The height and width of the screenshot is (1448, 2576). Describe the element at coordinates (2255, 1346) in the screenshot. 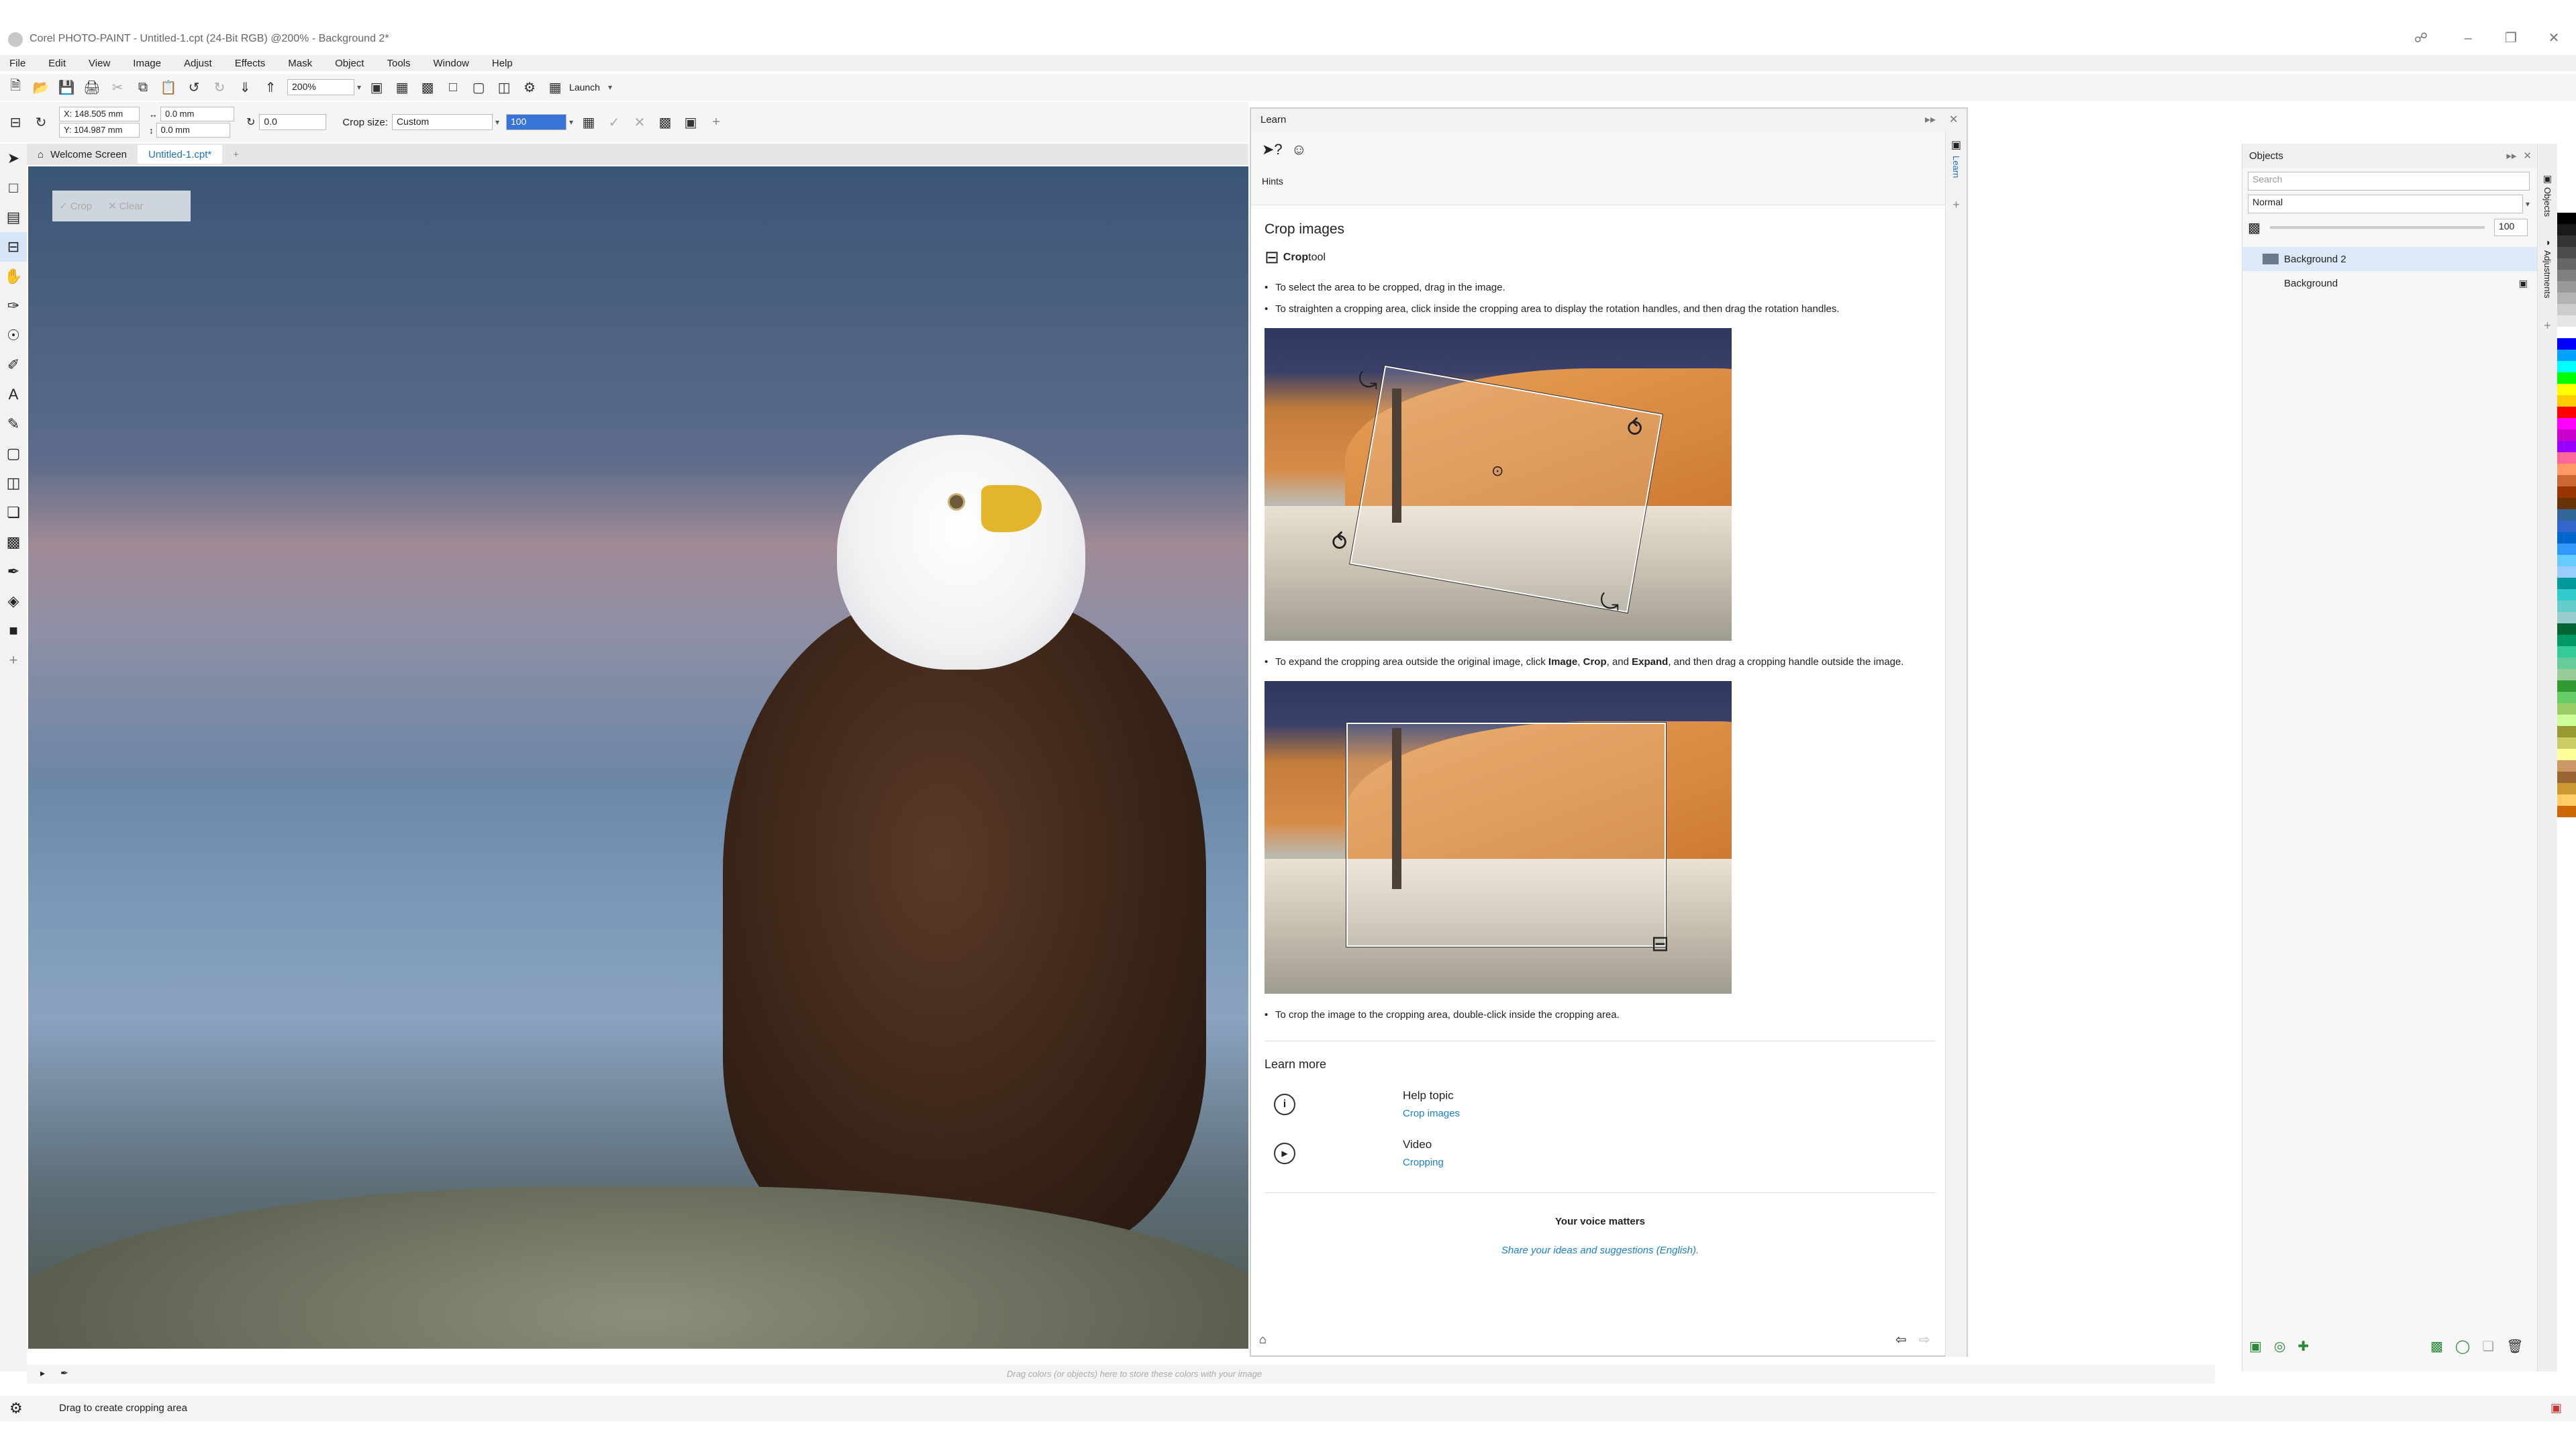

I see `new-layer-icon: ▣` at that location.